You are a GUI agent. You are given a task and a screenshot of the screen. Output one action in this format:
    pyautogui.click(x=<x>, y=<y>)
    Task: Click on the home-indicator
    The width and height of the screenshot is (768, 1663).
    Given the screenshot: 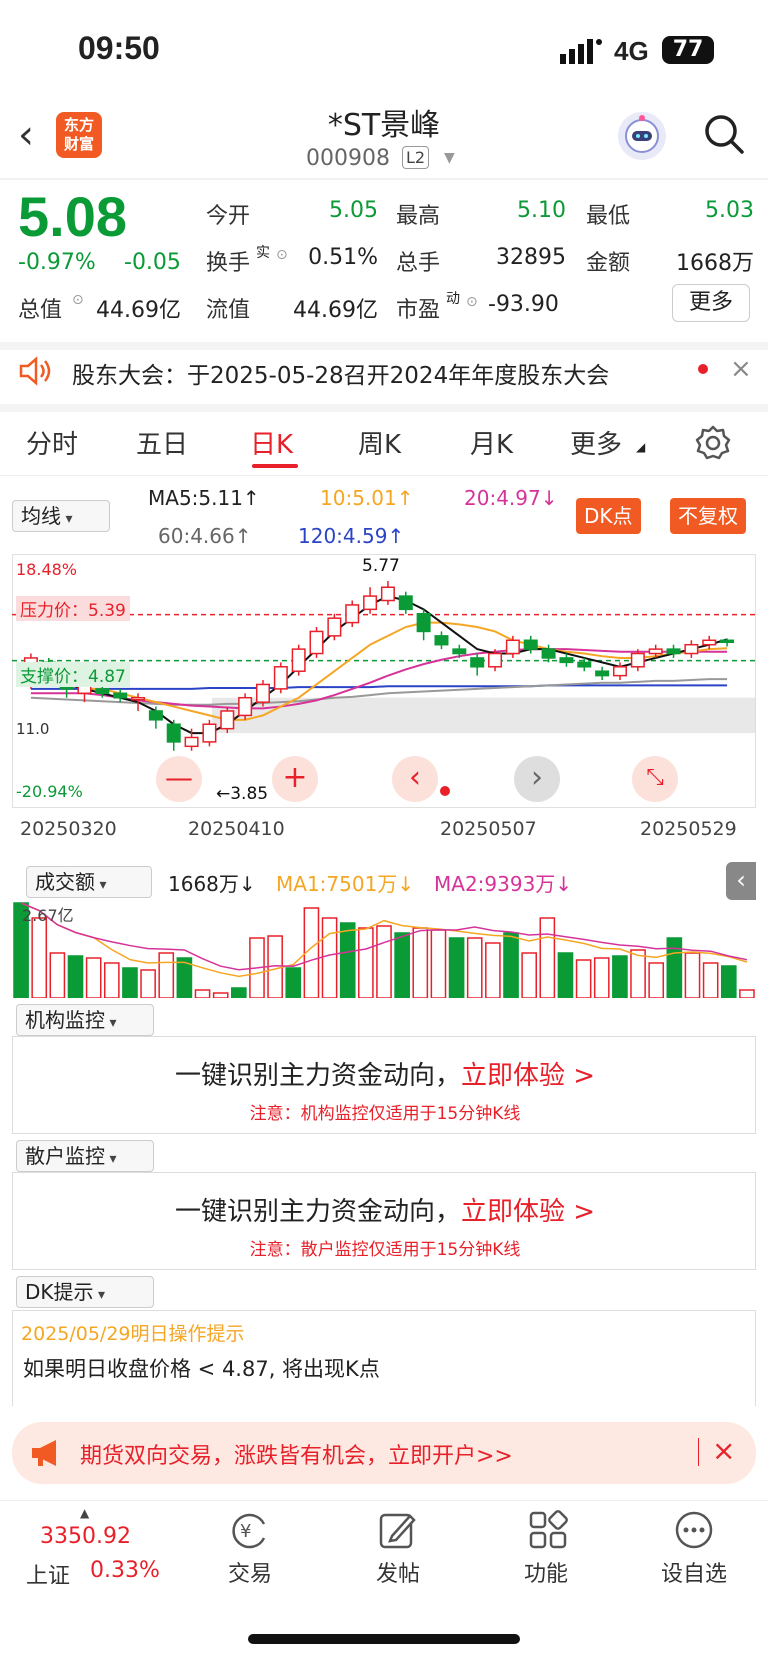 What is the action you would take?
    pyautogui.click(x=384, y=1639)
    